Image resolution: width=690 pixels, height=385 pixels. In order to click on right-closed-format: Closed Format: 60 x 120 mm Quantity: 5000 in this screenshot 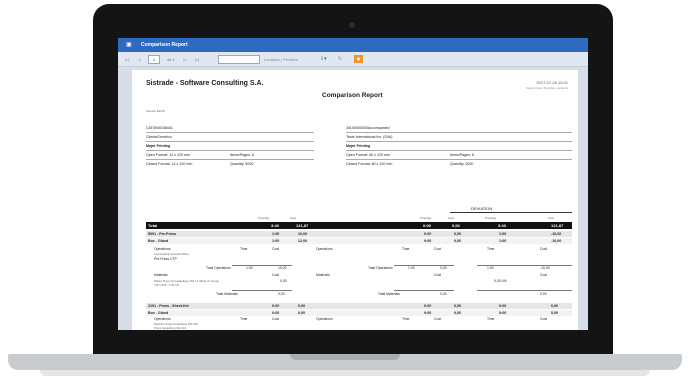, I will do `click(459, 163)`.